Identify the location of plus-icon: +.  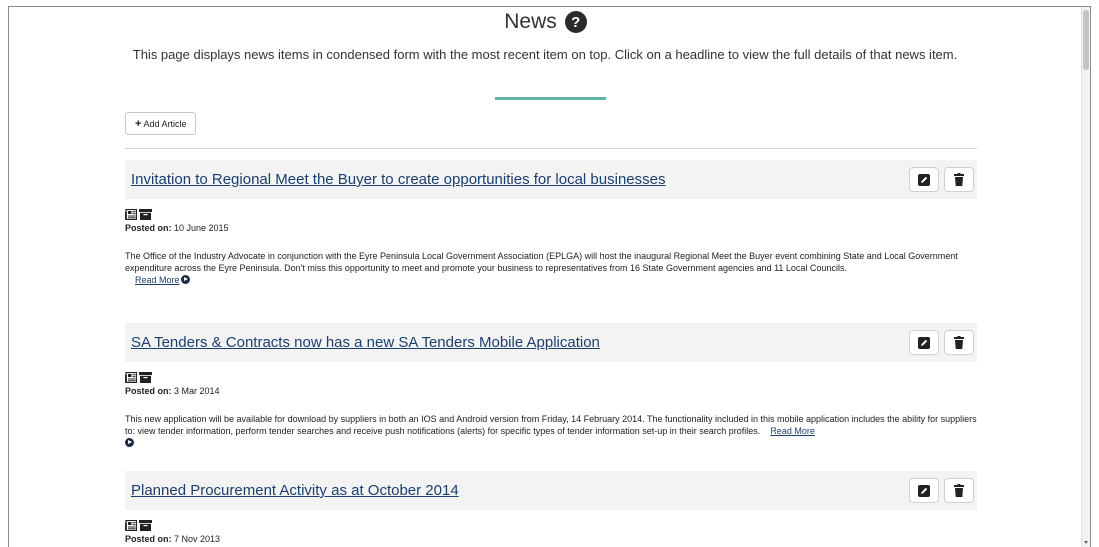
(138, 123).